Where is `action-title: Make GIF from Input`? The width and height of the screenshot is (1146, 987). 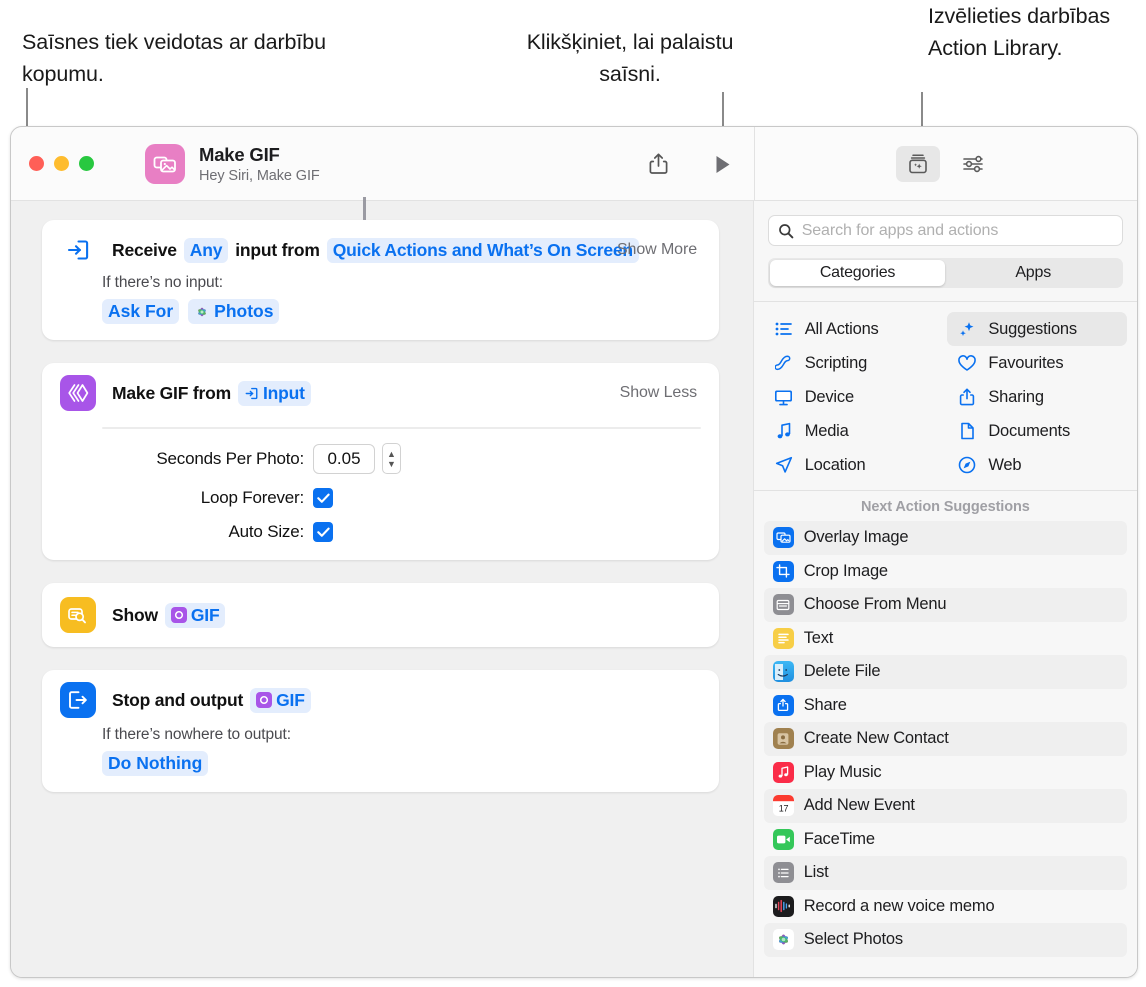 action-title: Make GIF from Input is located at coordinates (211, 393).